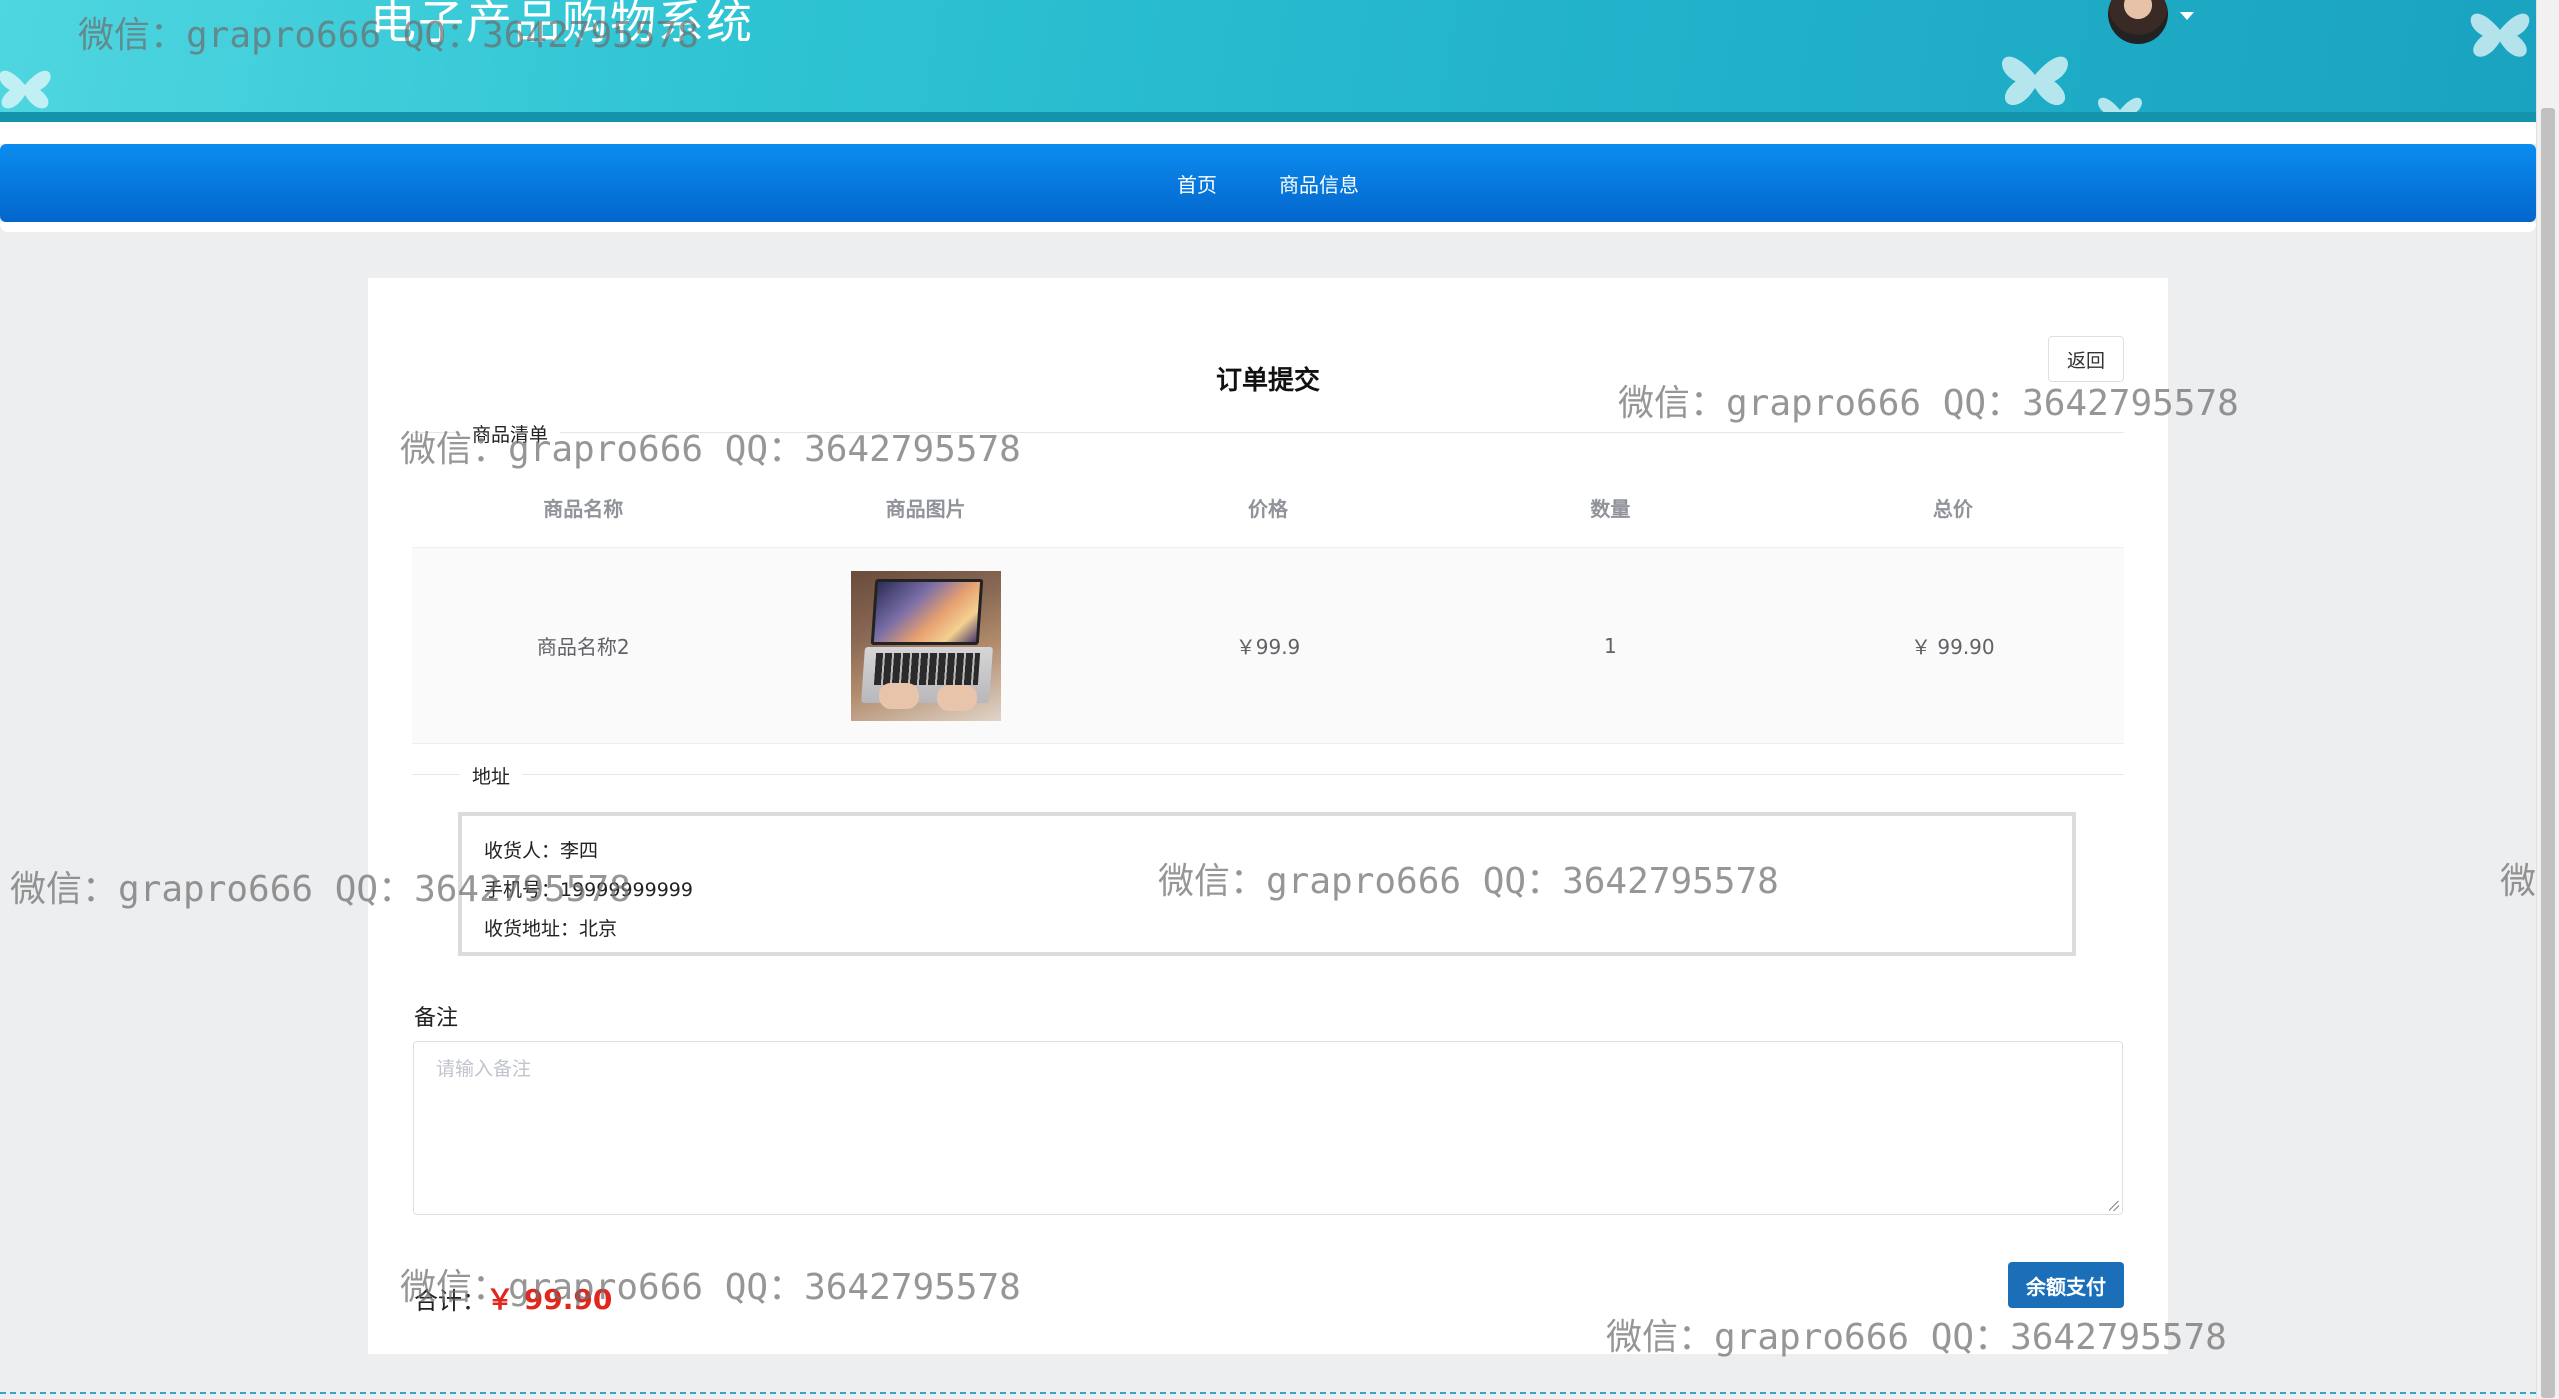 This screenshot has height=1399, width=2559. What do you see at coordinates (1268, 1128) in the screenshot?
I see `remark-textarea: 请输入备注` at bounding box center [1268, 1128].